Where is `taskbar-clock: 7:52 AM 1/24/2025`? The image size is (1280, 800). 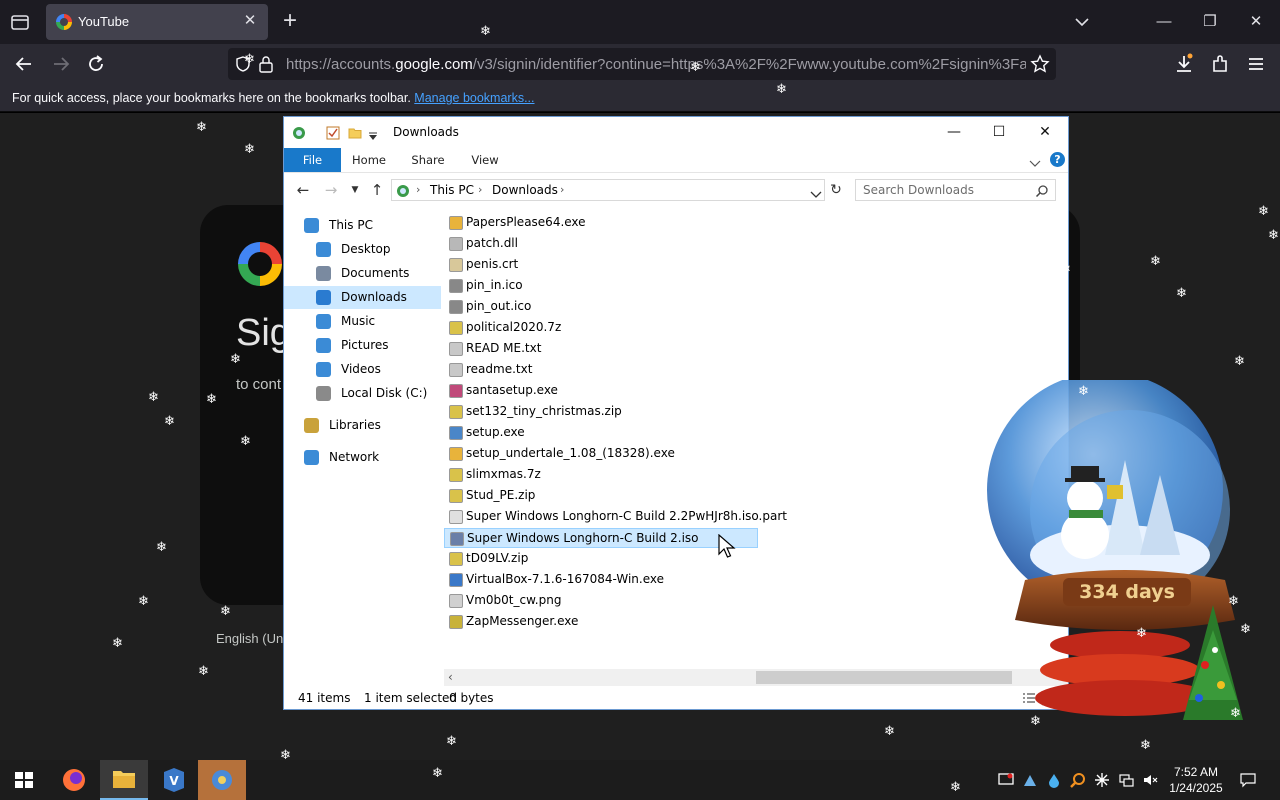
taskbar-clock: 7:52 AM 1/24/2025 is located at coordinates (1196, 780).